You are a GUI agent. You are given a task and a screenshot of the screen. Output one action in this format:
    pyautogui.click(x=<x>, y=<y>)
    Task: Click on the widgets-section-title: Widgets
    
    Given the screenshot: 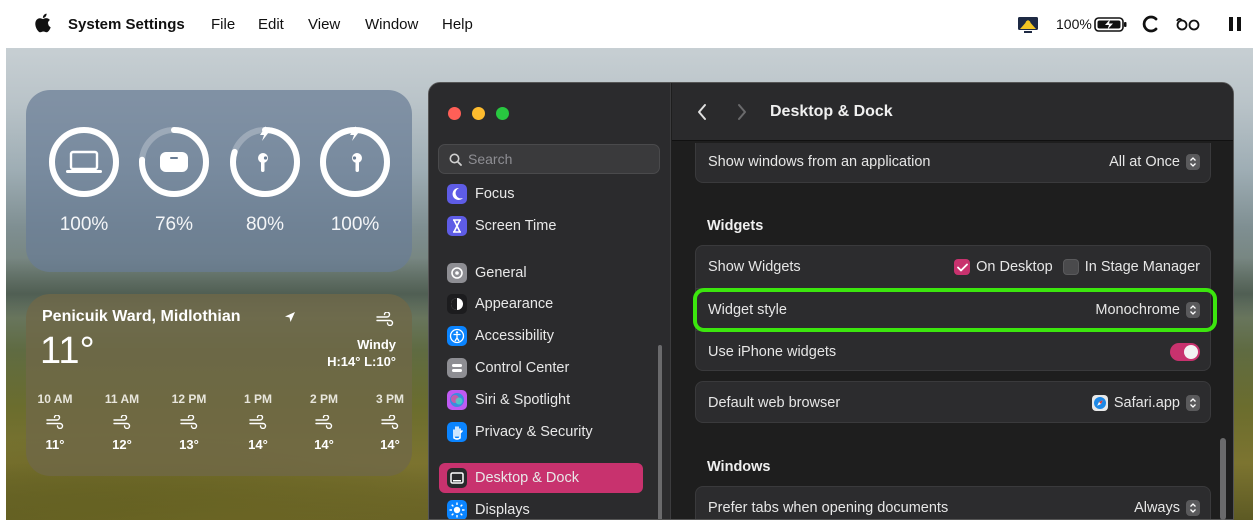 What is the action you would take?
    pyautogui.click(x=735, y=226)
    